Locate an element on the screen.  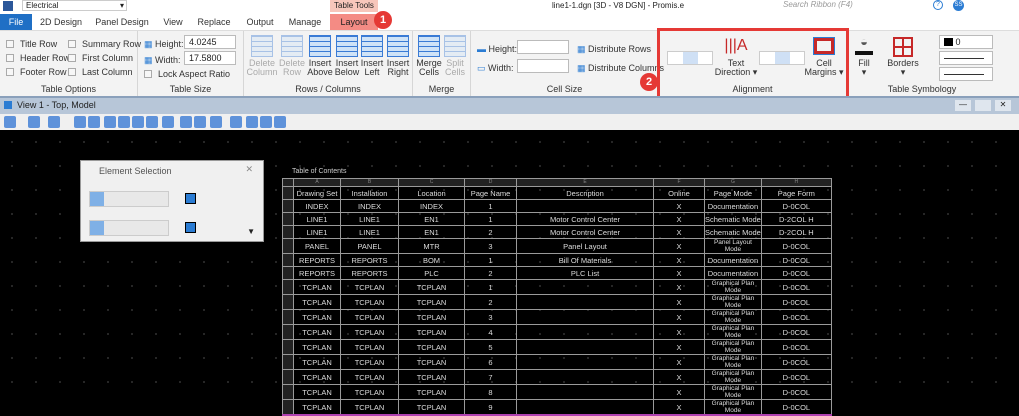
table-cell: D-2COL H is located at coordinates (796, 219).